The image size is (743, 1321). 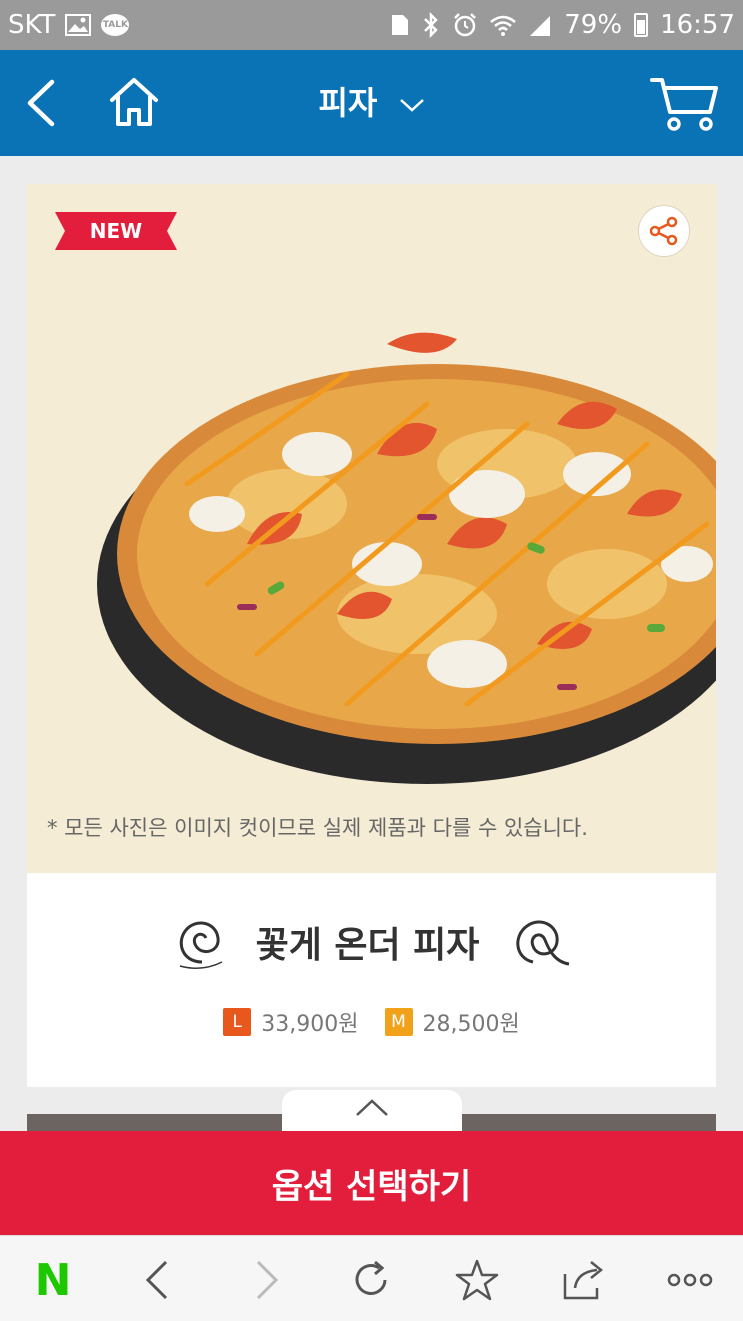 I want to click on more-icon, so click(x=690, y=1280).